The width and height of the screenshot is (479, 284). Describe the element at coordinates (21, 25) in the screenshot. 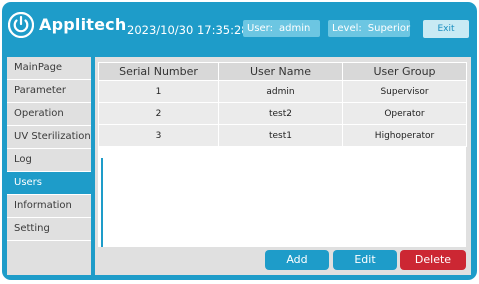

I see `power-icon` at that location.